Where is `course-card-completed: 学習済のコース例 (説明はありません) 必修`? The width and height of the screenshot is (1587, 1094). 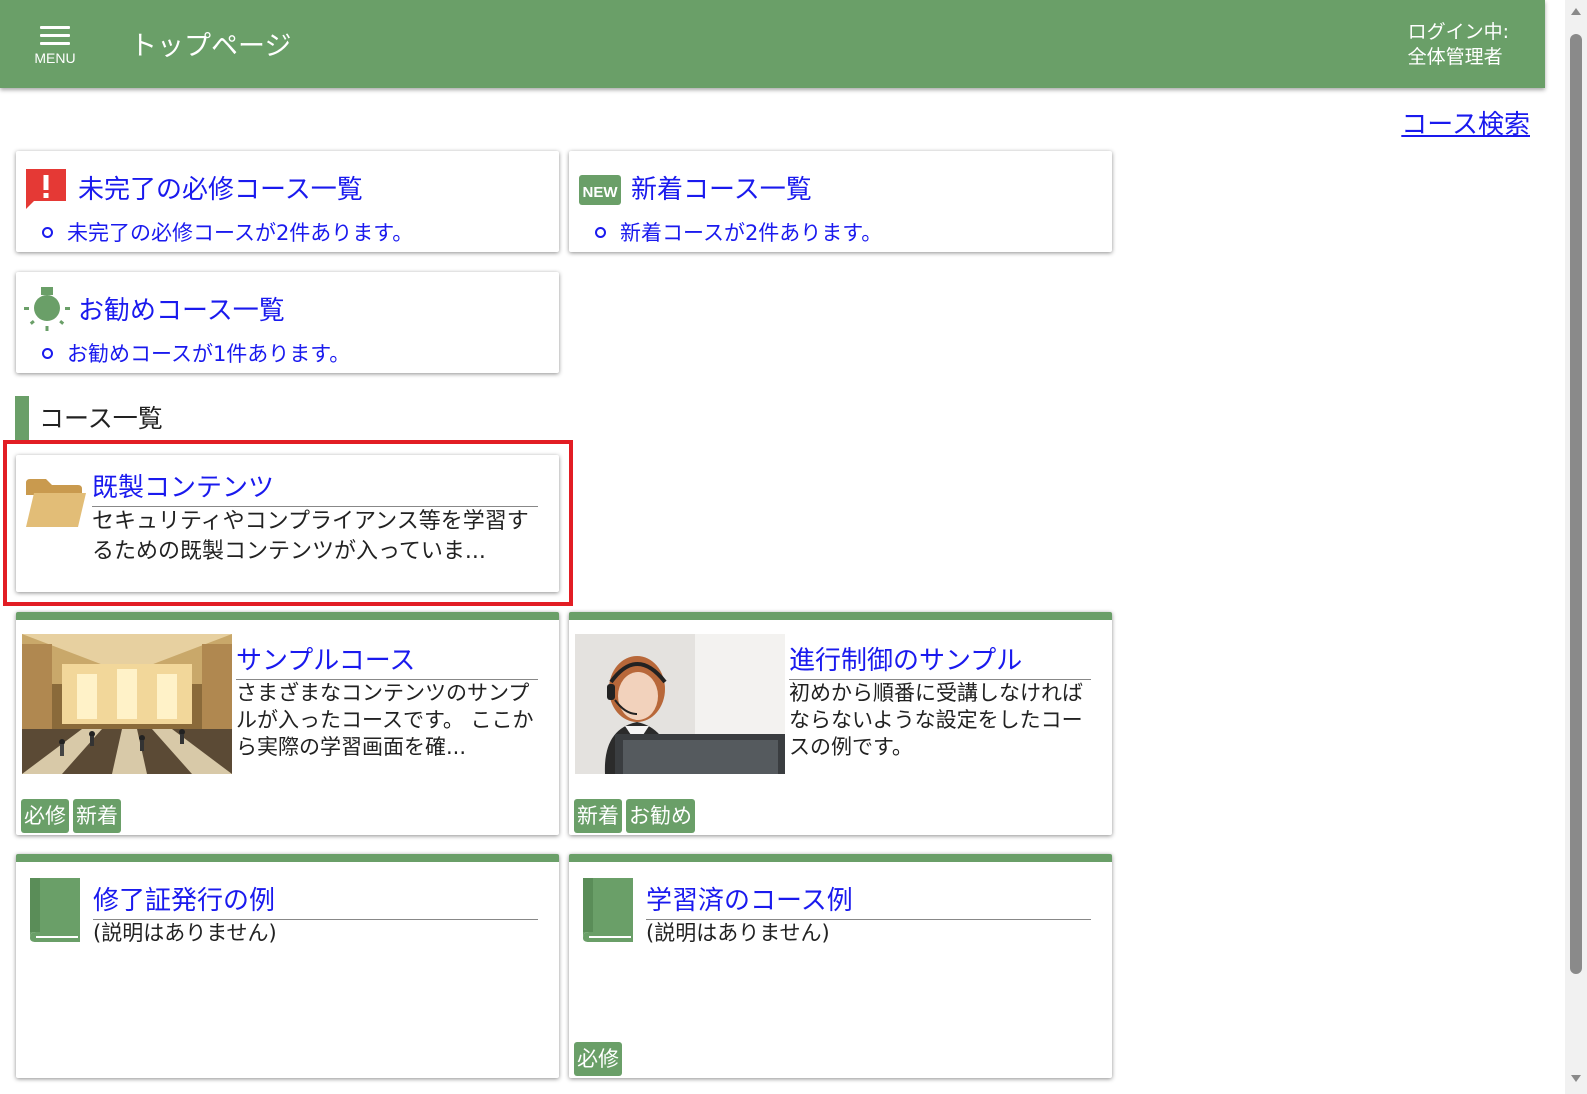 course-card-completed: 学習済のコース例 (説明はありません) 必修 is located at coordinates (840, 966).